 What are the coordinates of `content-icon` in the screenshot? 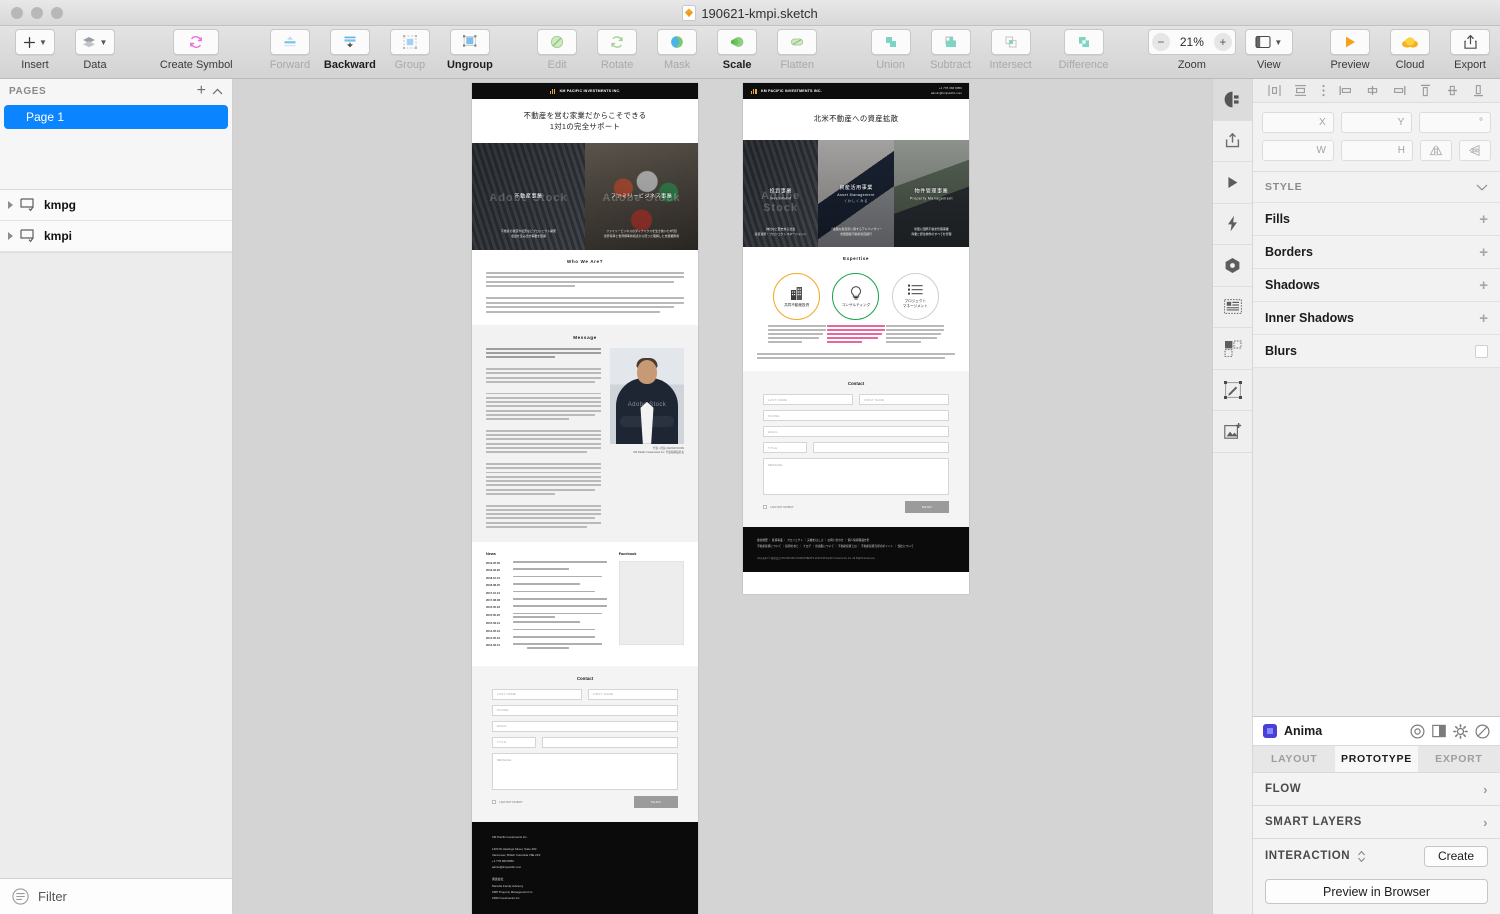 It's located at (1232, 307).